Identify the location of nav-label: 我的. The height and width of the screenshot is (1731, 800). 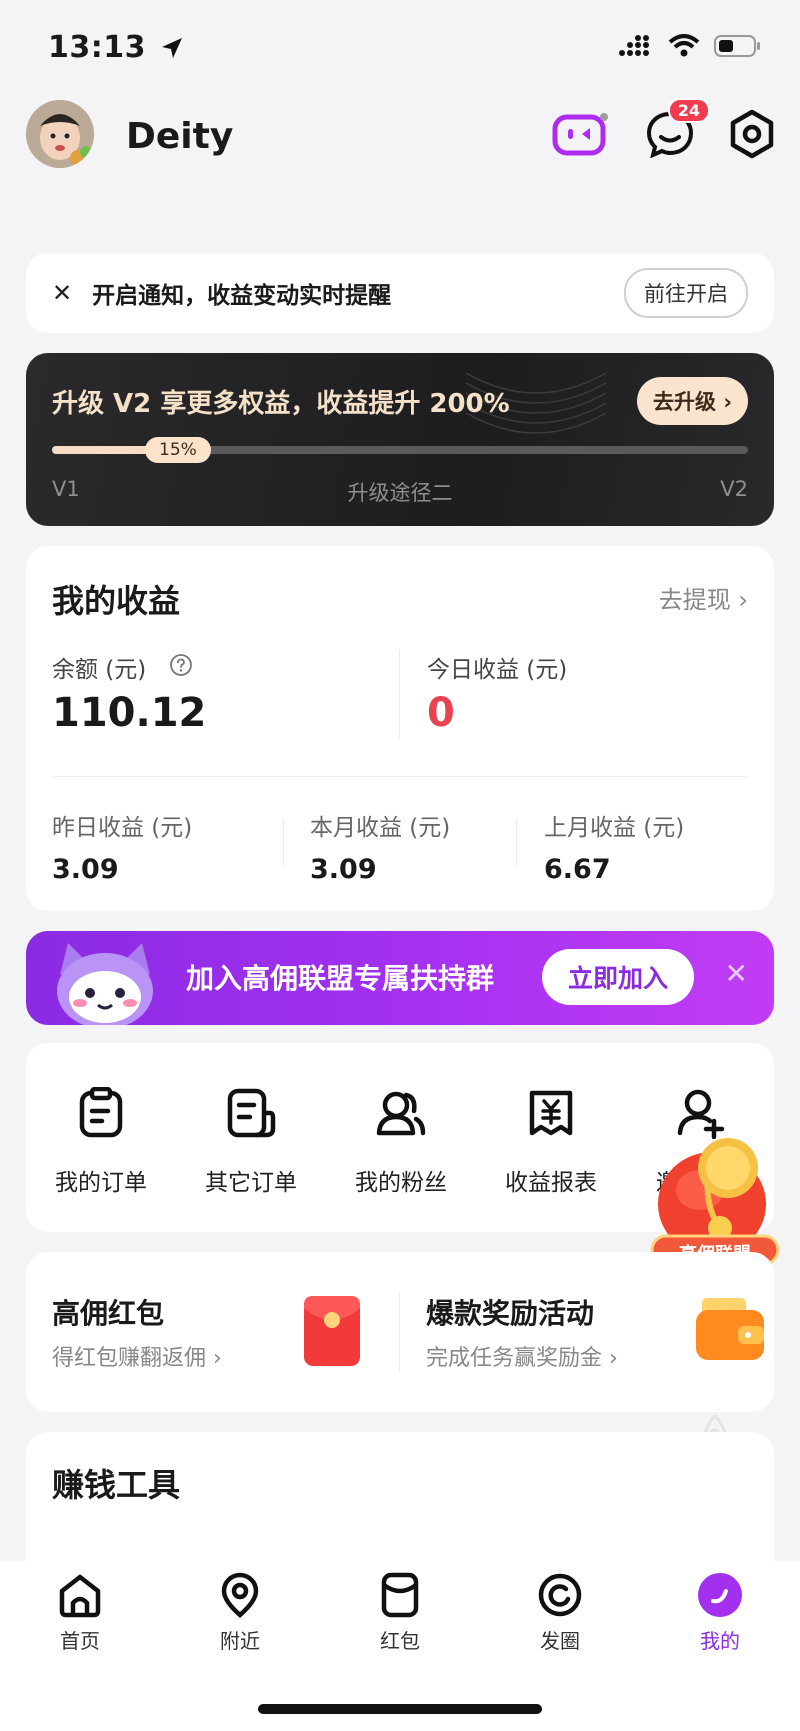
(720, 1641).